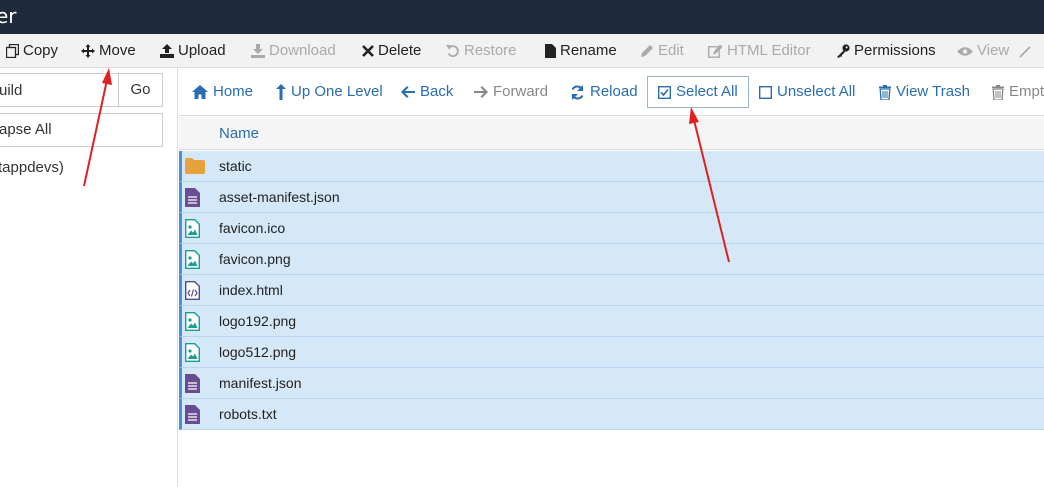 This screenshot has height=487, width=1044. What do you see at coordinates (32, 167) in the screenshot?
I see `tree-item-home: tappdevs)` at bounding box center [32, 167].